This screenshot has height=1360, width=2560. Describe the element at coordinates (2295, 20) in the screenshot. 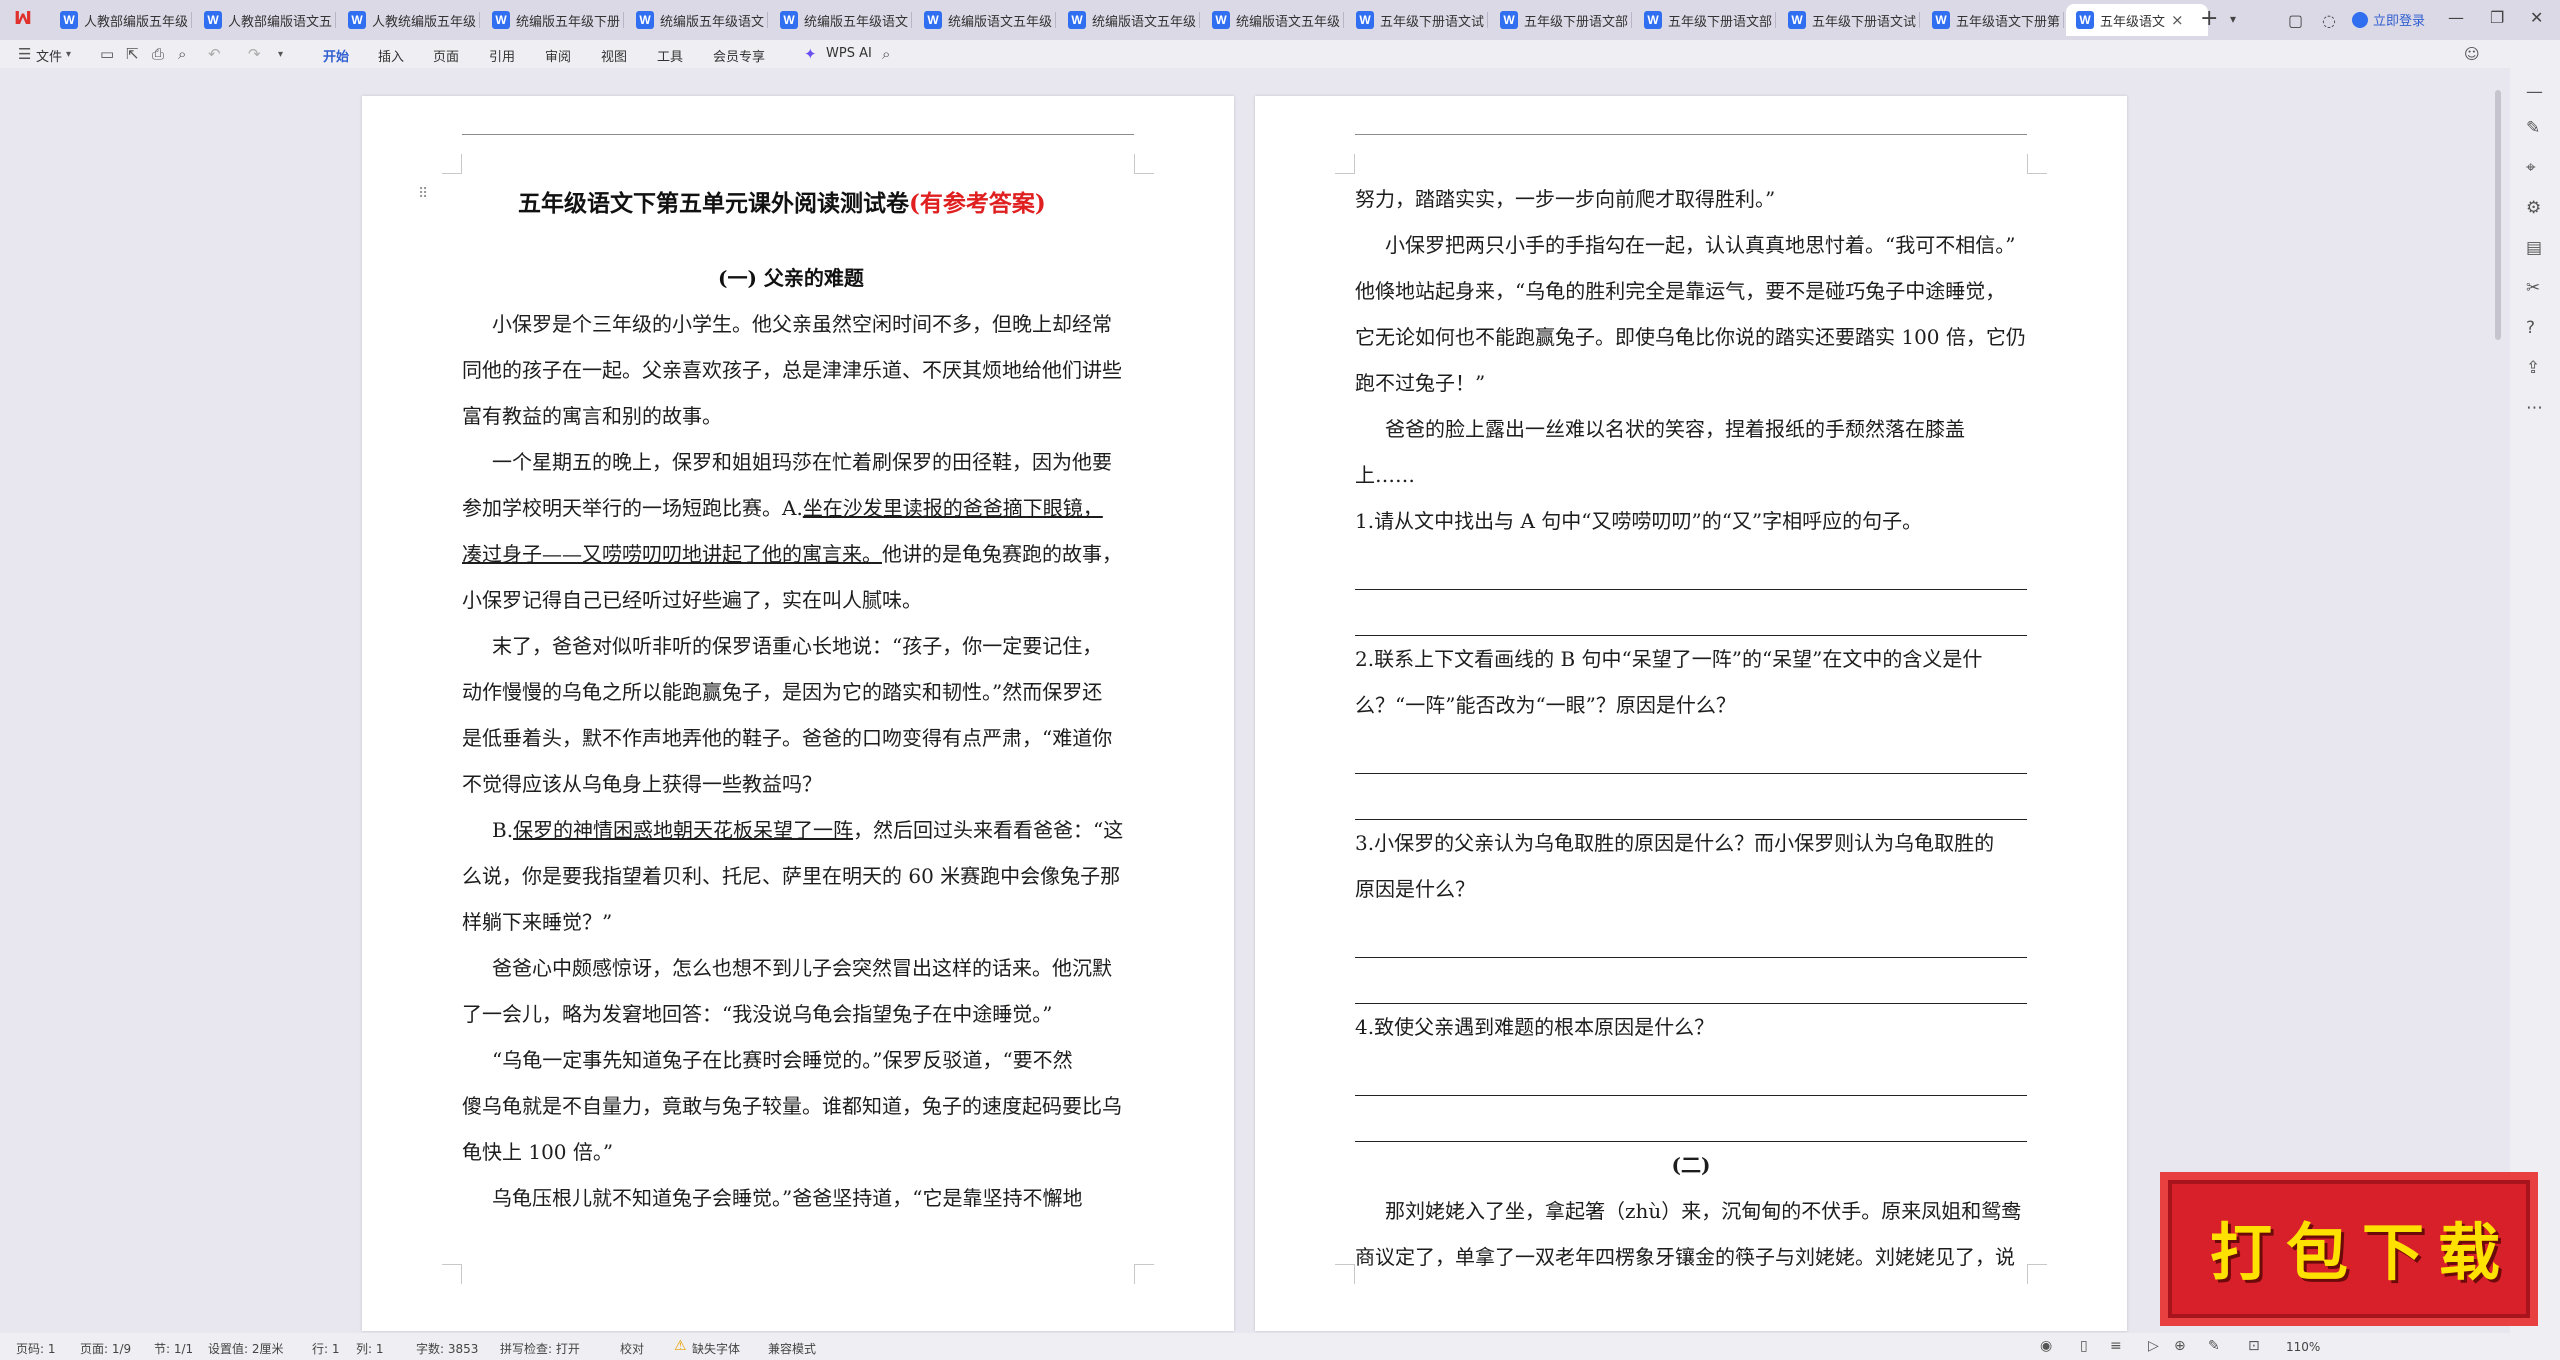

I see `window-mode-icon: ▢` at that location.